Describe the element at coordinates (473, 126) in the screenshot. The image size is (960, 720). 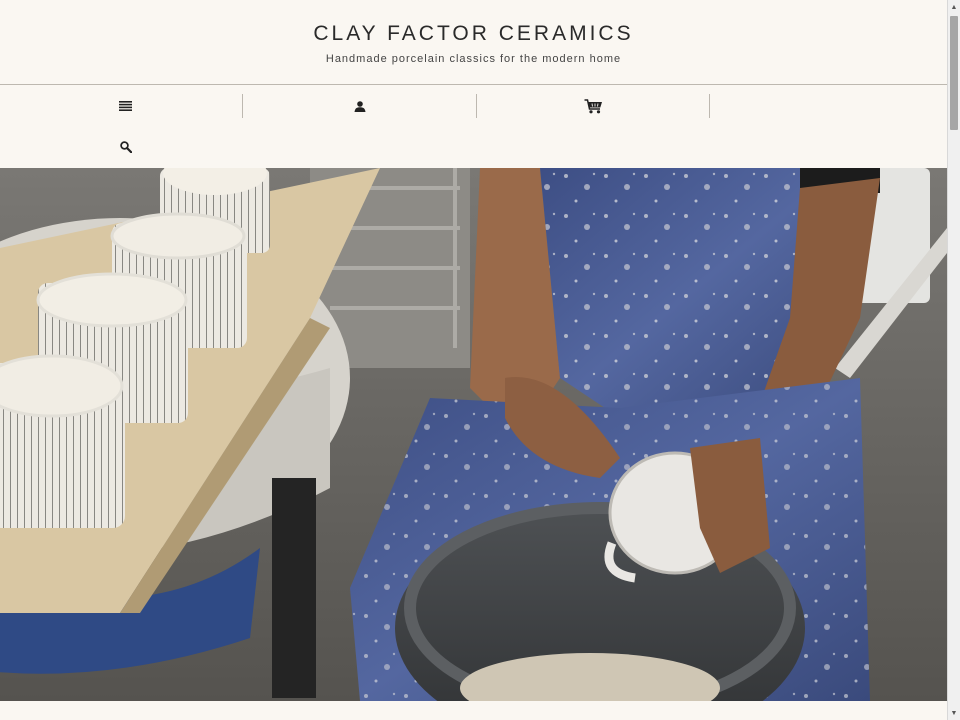
I see `main-toolbar` at that location.